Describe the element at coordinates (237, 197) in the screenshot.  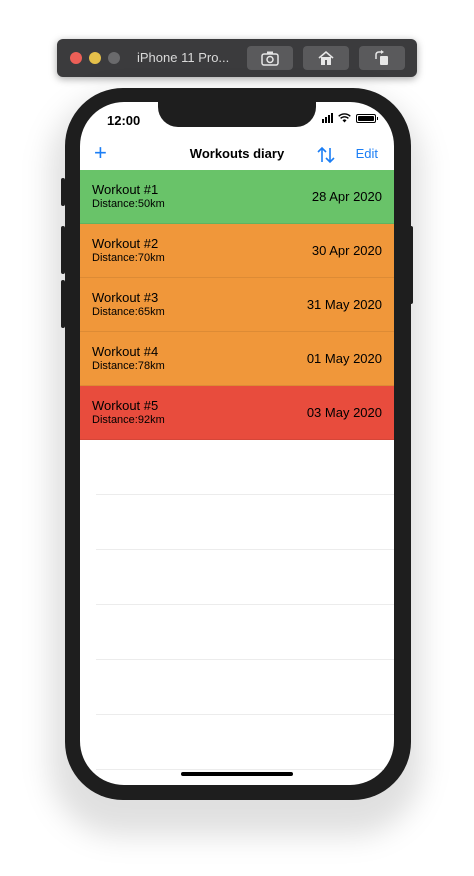
I see `workout-row: Workout #1 Distance:50km 28 Apr 2020` at that location.